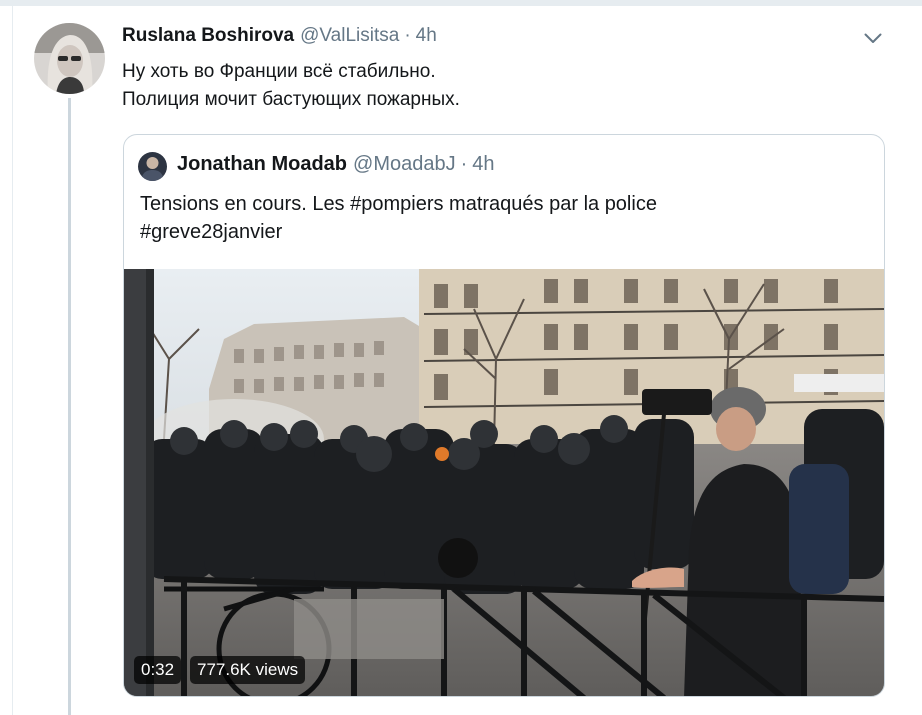 The width and height of the screenshot is (922, 715). I want to click on quoted-avatar, so click(152, 166).